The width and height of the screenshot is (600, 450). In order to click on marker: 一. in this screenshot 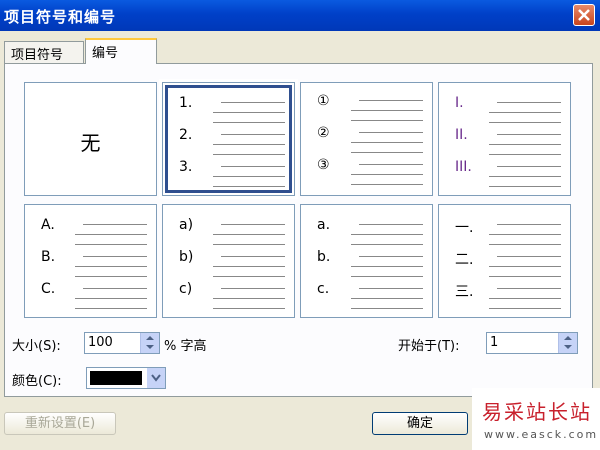, I will do `click(464, 228)`.